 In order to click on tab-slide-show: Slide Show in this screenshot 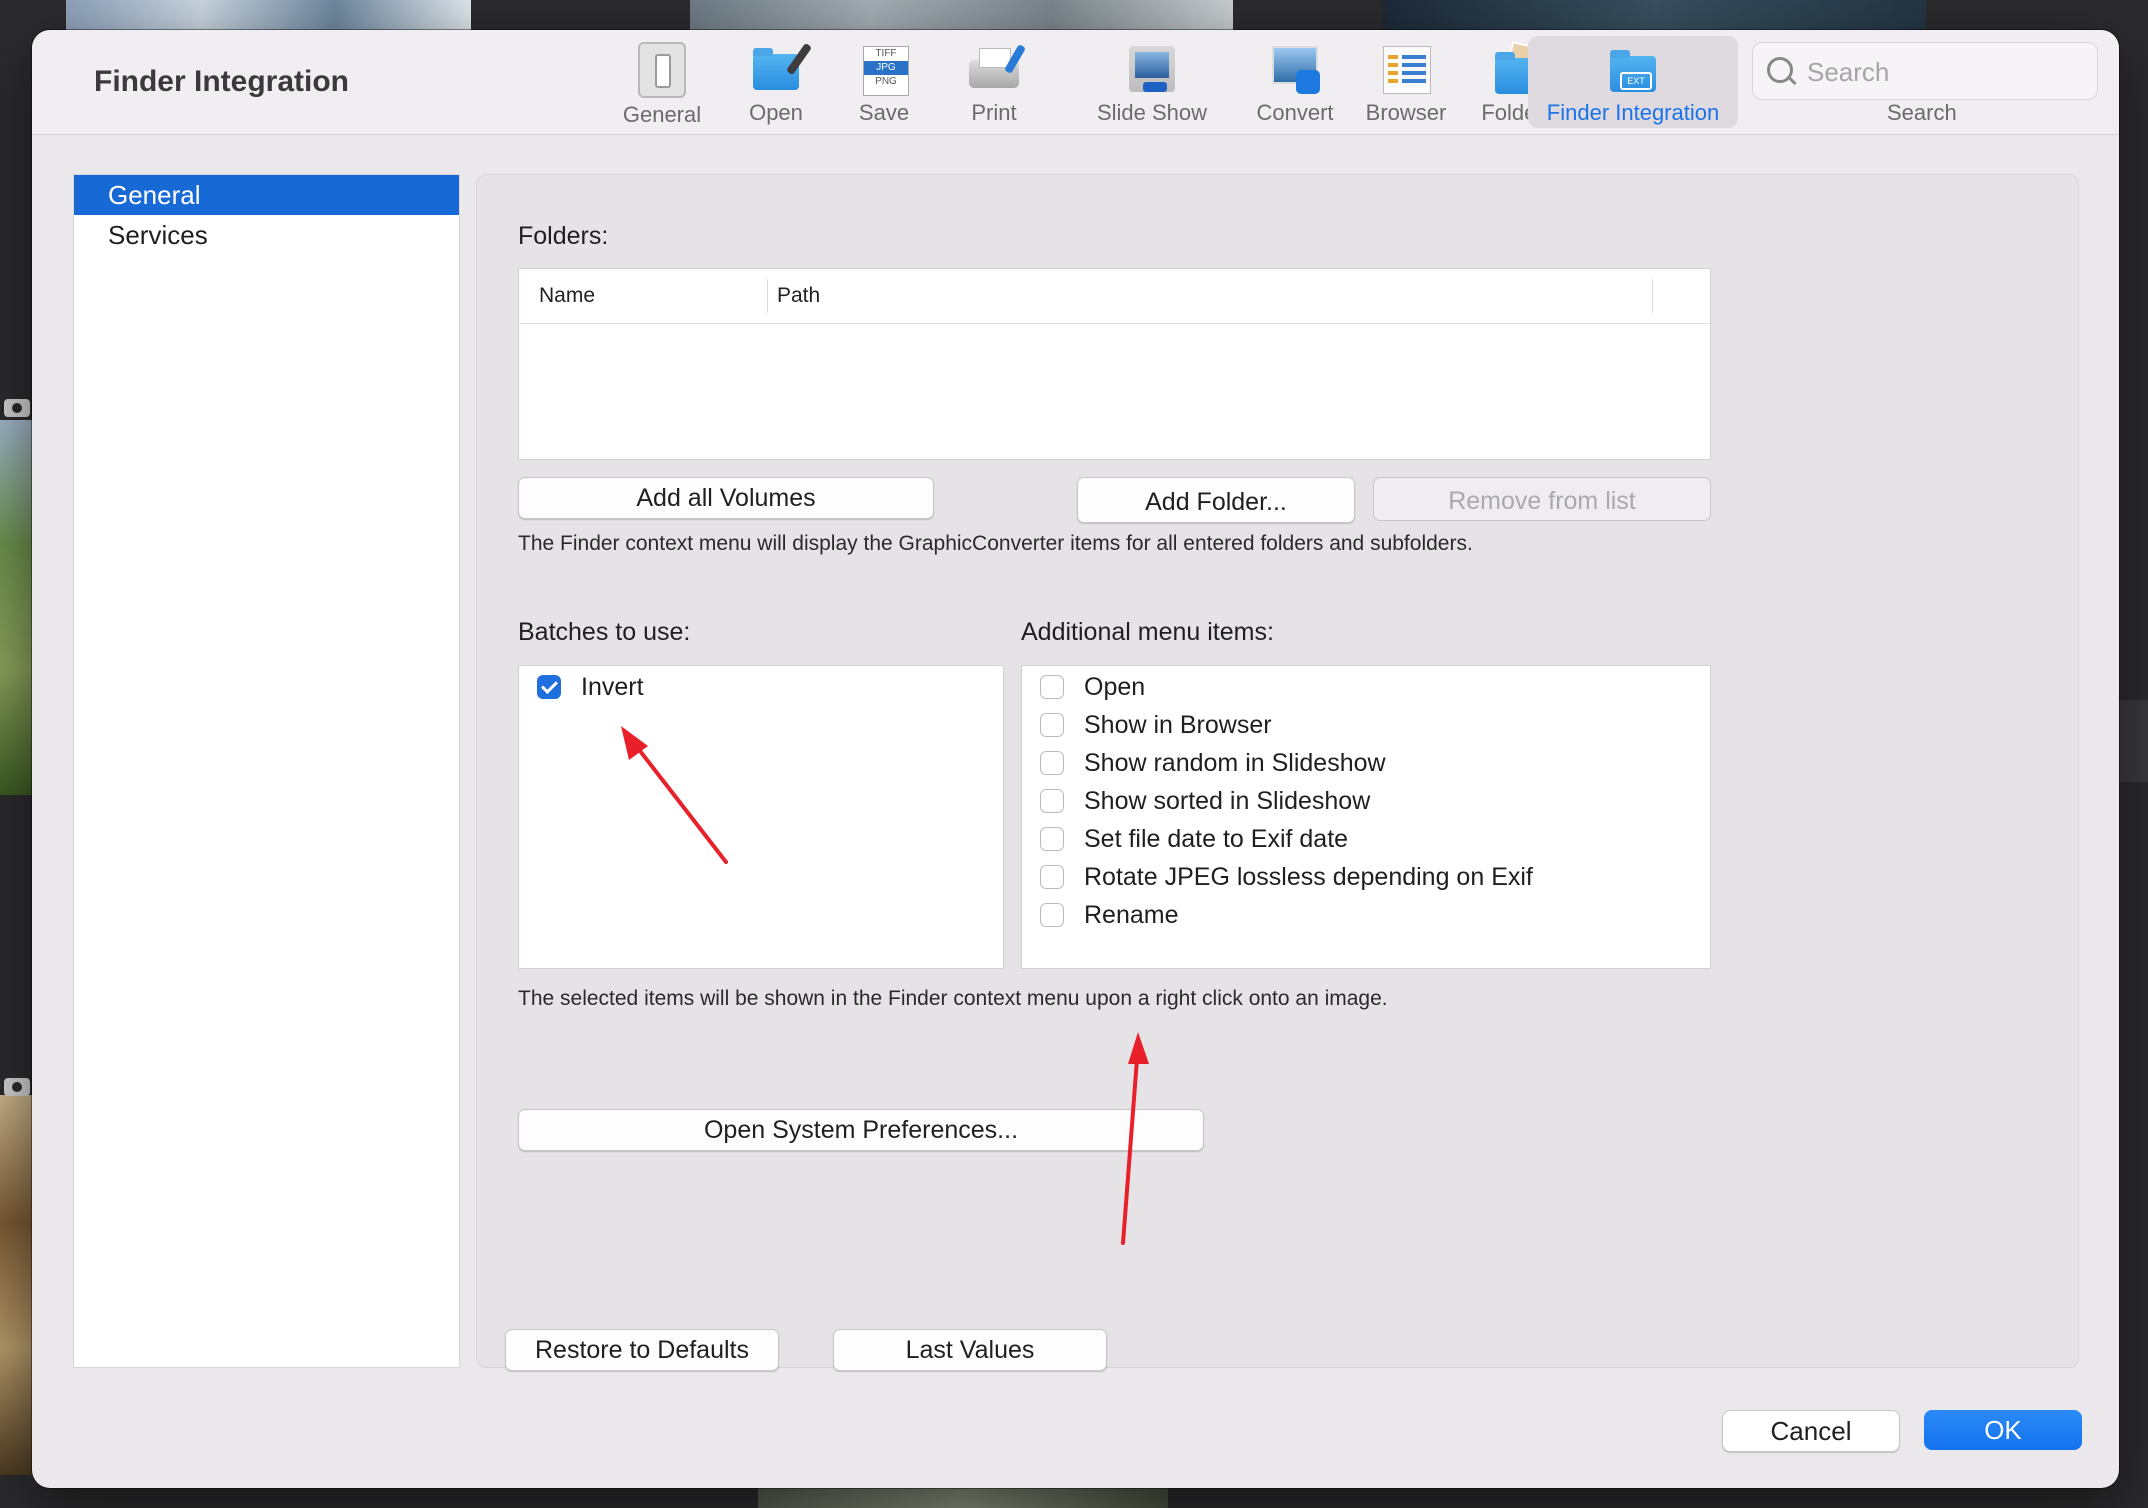, I will do `click(1152, 82)`.